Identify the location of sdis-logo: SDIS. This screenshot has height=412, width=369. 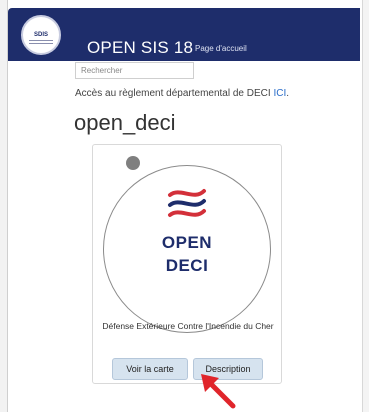
(41, 35).